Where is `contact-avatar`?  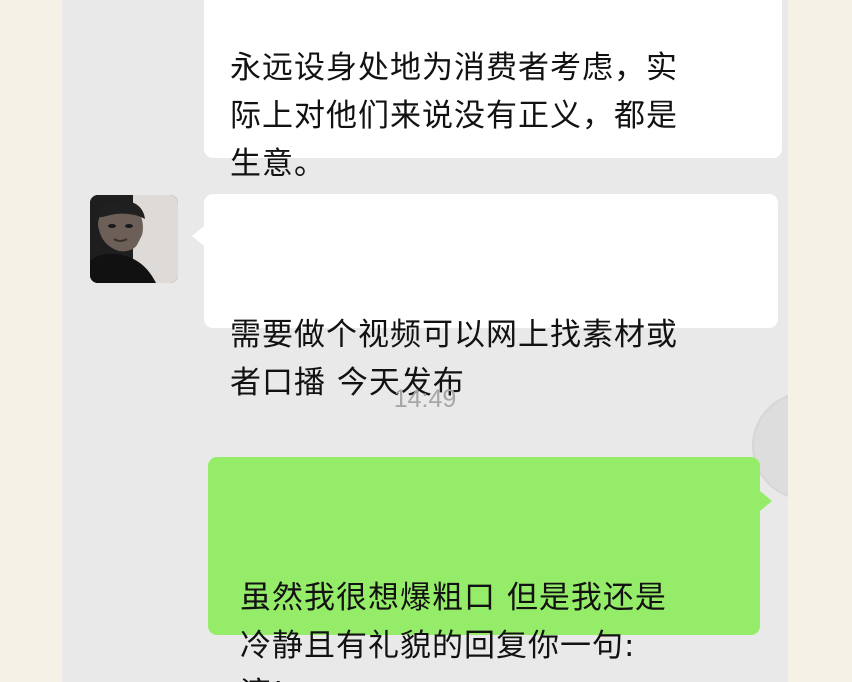 contact-avatar is located at coordinates (134, 239).